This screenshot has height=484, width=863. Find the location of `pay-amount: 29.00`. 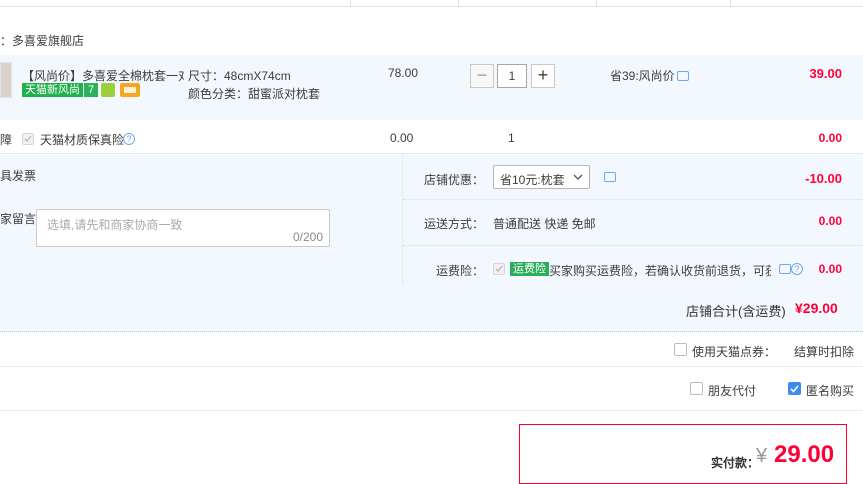

pay-amount: 29.00 is located at coordinates (804, 454).